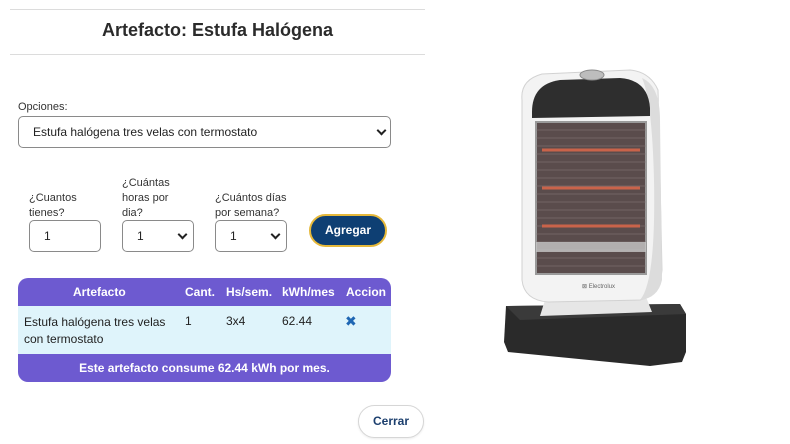 This screenshot has height=444, width=790. What do you see at coordinates (188, 321) in the screenshot?
I see `cell-cant: 1` at bounding box center [188, 321].